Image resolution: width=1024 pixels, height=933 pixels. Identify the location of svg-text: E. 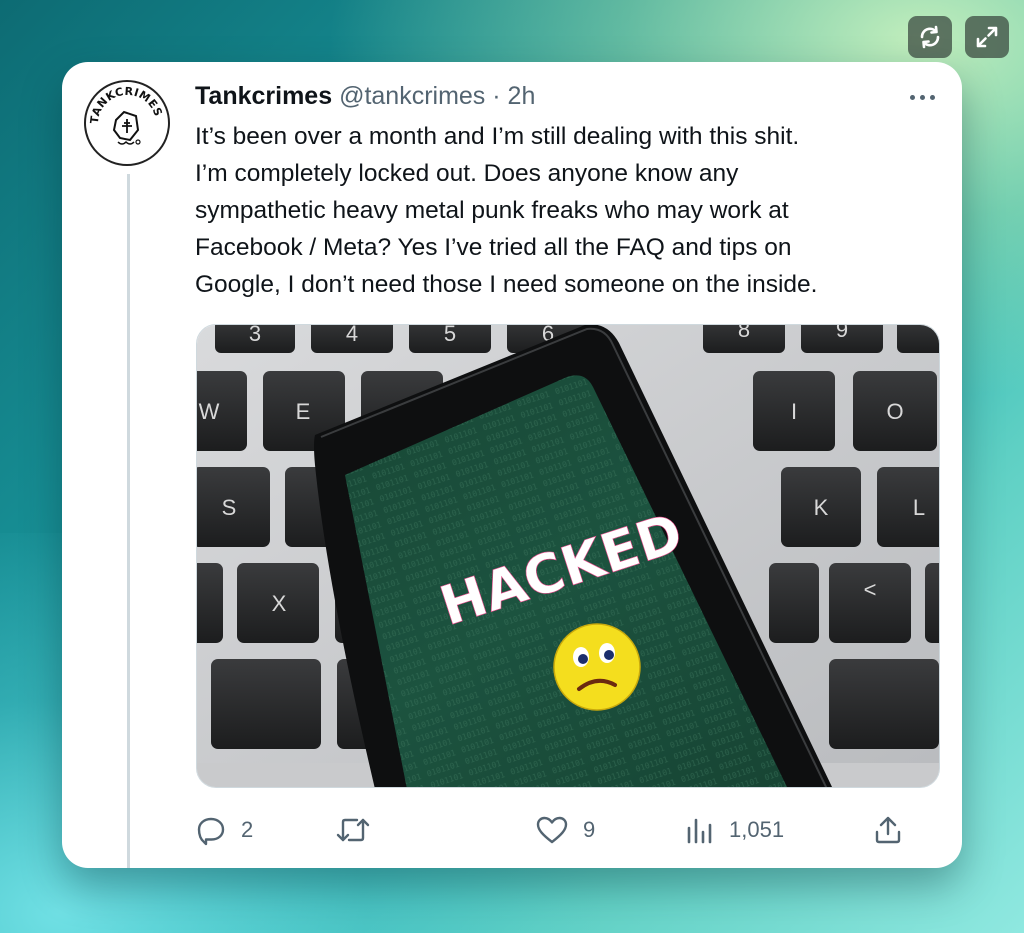
(303, 411).